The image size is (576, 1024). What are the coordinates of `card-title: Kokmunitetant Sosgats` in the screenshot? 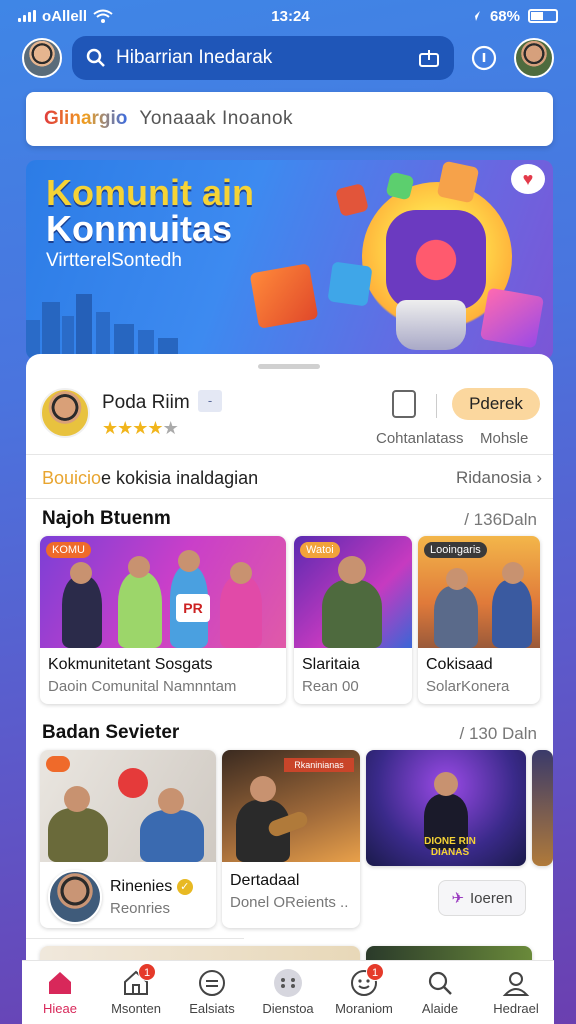 It's located at (130, 664).